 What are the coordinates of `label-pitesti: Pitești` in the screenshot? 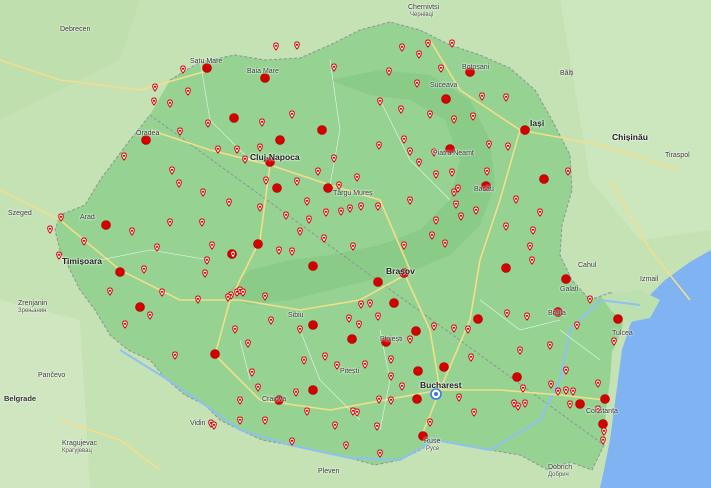 It's located at (350, 371).